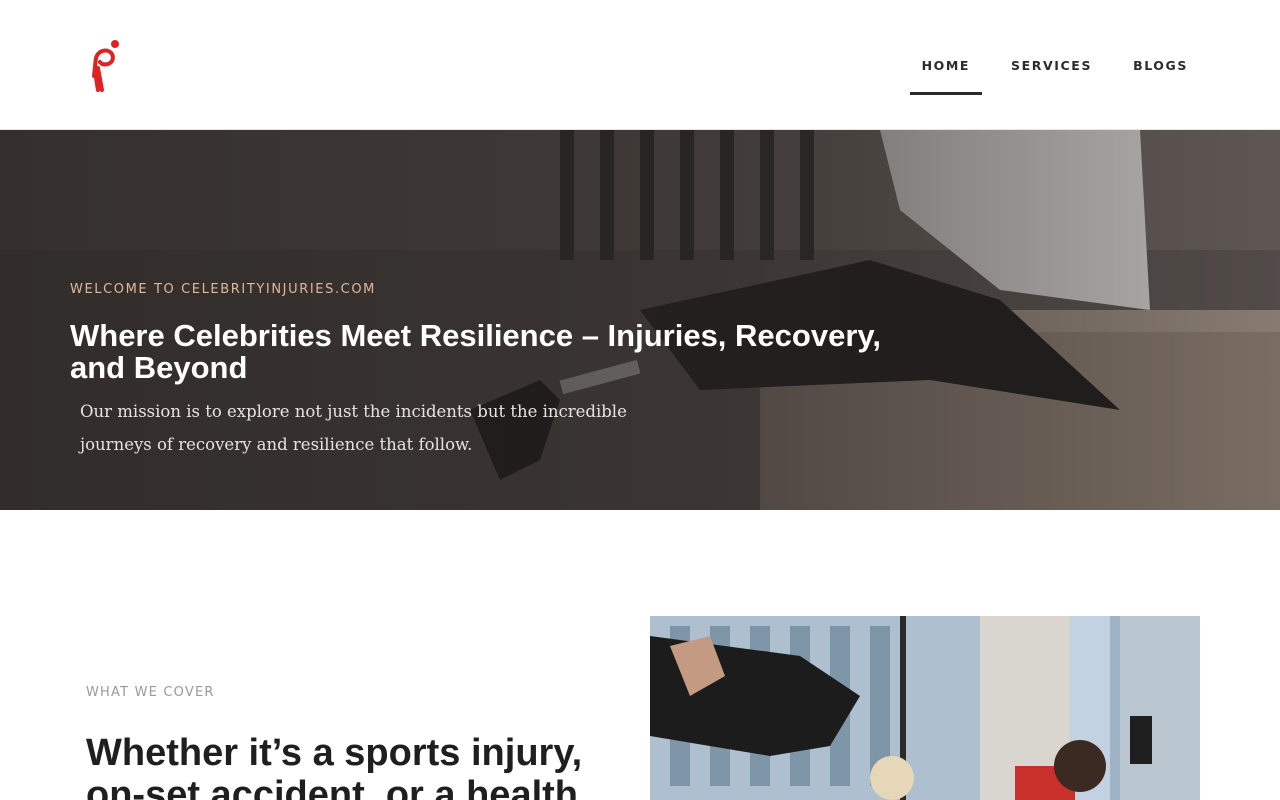 The image size is (1280, 800). I want to click on main-nav: HOME SERVICES BLOGS, so click(1046, 65).